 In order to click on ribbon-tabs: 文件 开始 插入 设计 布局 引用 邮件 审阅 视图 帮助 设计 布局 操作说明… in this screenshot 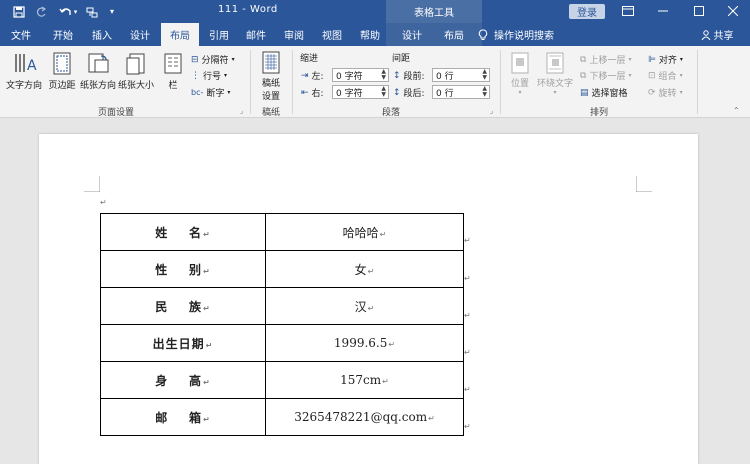, I will do `click(375, 34)`.